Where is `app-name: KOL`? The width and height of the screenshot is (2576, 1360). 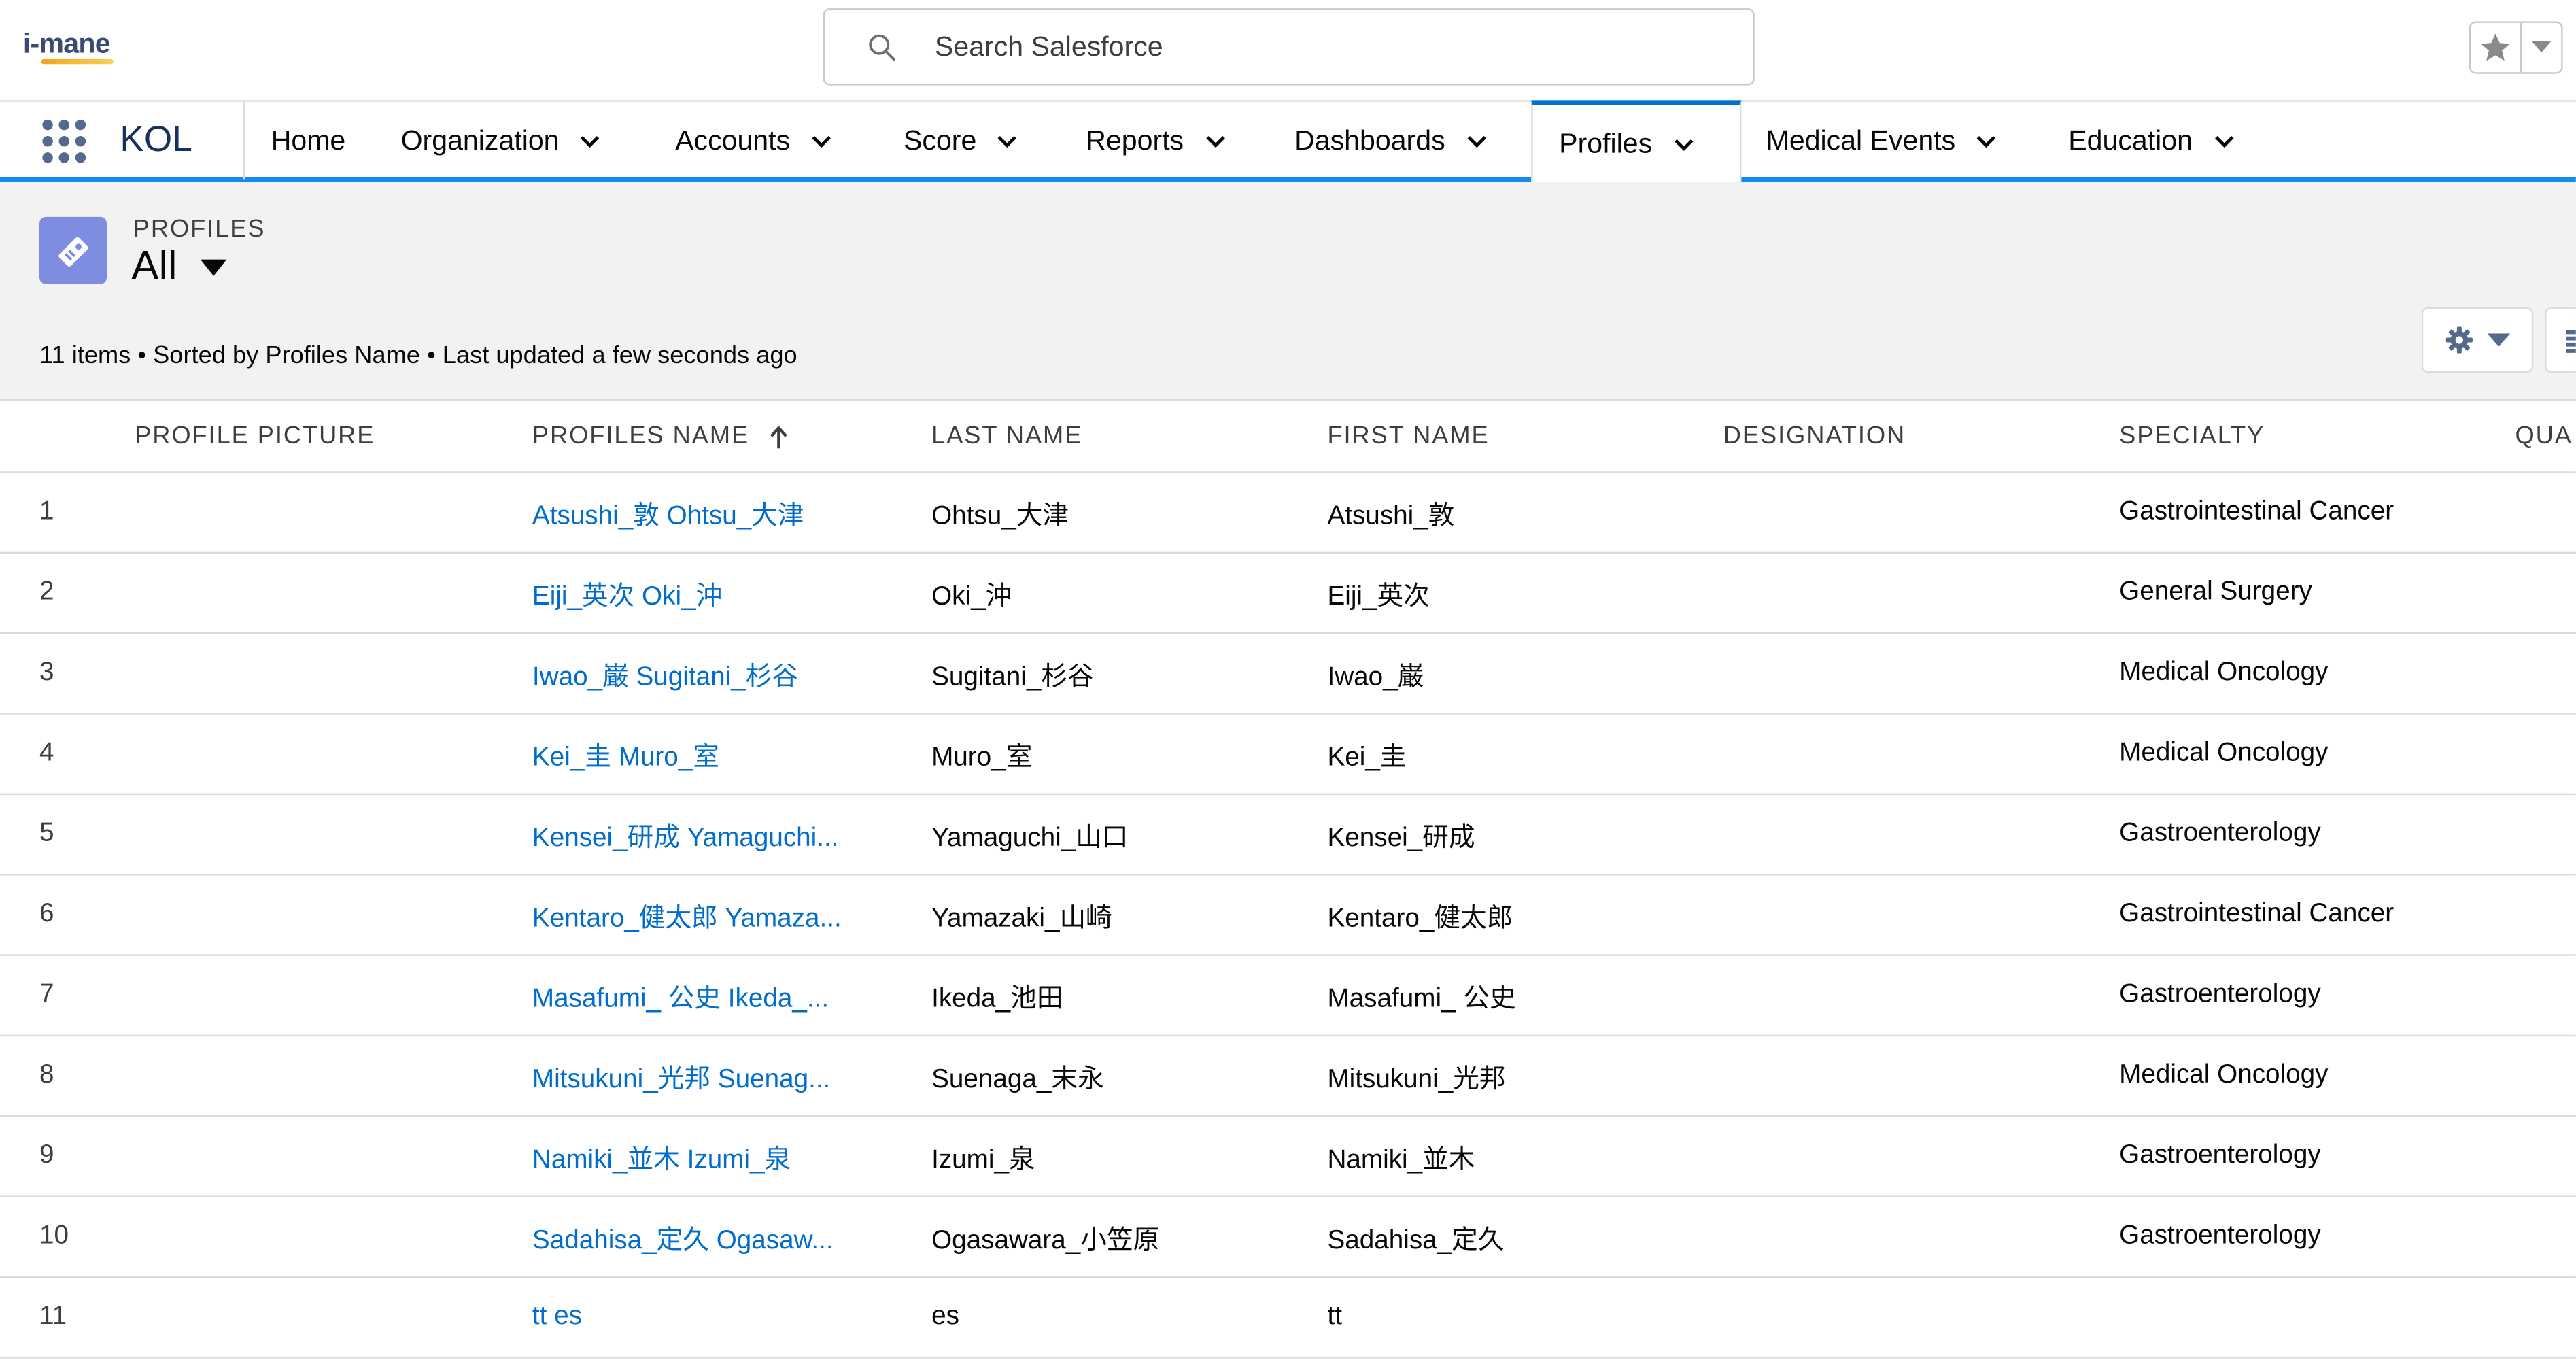 app-name: KOL is located at coordinates (156, 139).